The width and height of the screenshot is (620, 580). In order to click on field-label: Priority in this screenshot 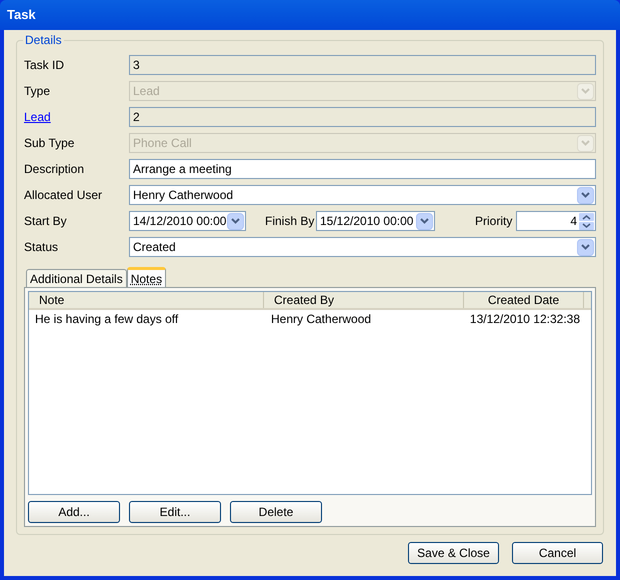, I will do `click(494, 221)`.